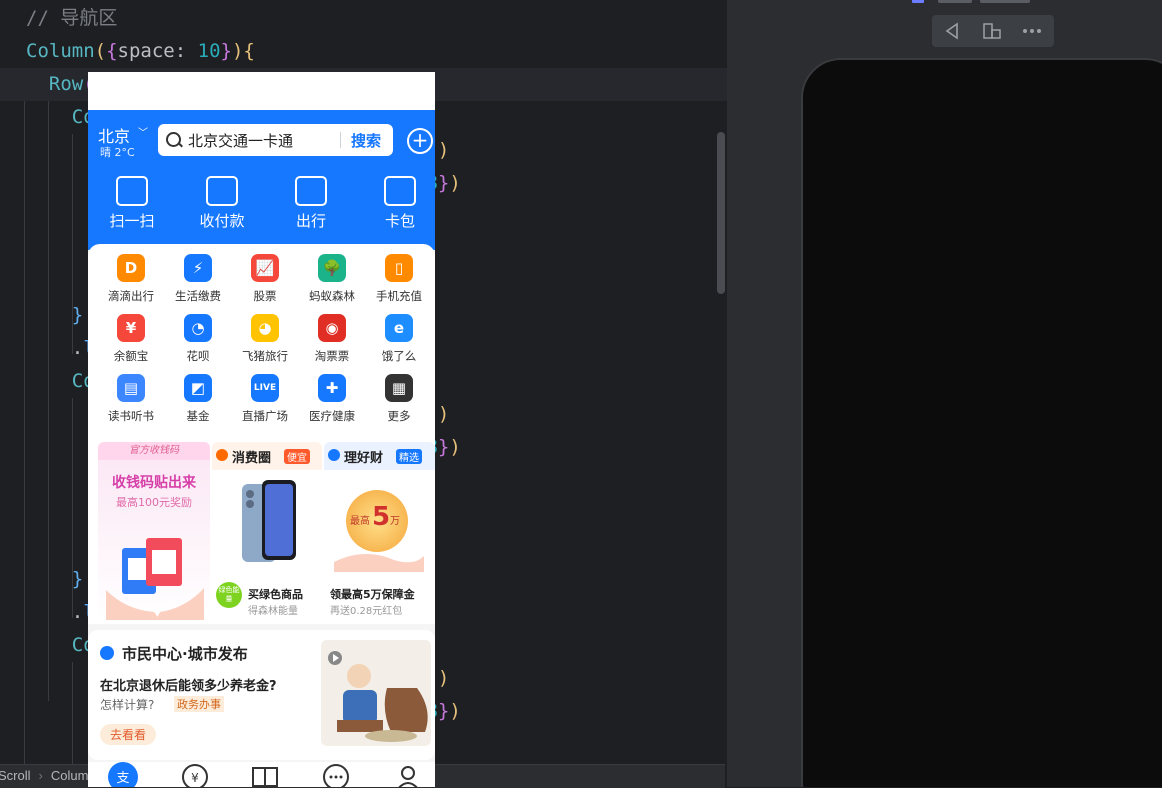 The width and height of the screenshot is (1162, 788). What do you see at coordinates (399, 328) in the screenshot?
I see `service-icon: e` at bounding box center [399, 328].